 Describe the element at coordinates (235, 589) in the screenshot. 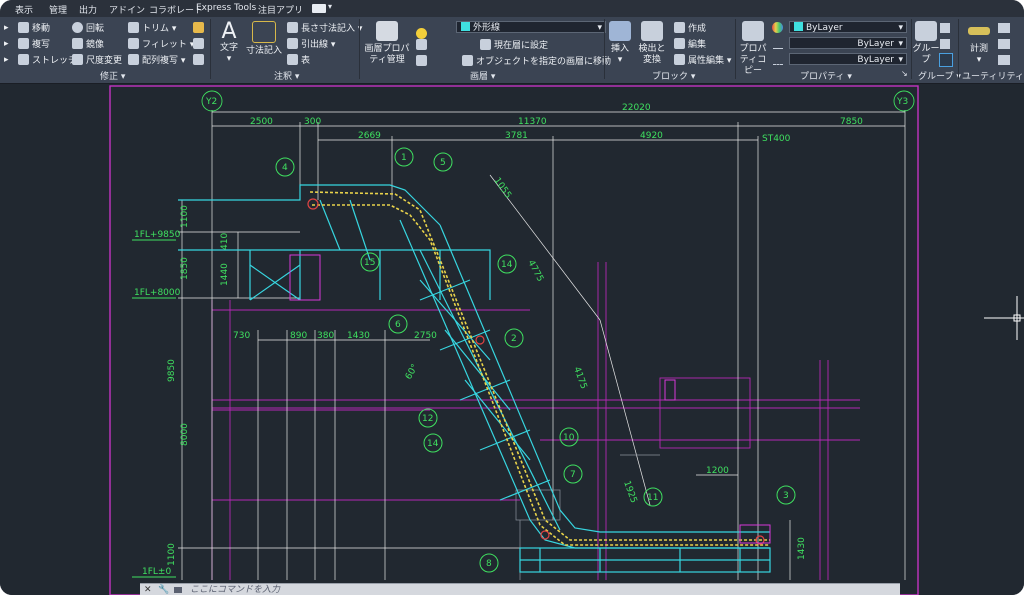

I see `command-input: ここにコマンドを入力` at that location.